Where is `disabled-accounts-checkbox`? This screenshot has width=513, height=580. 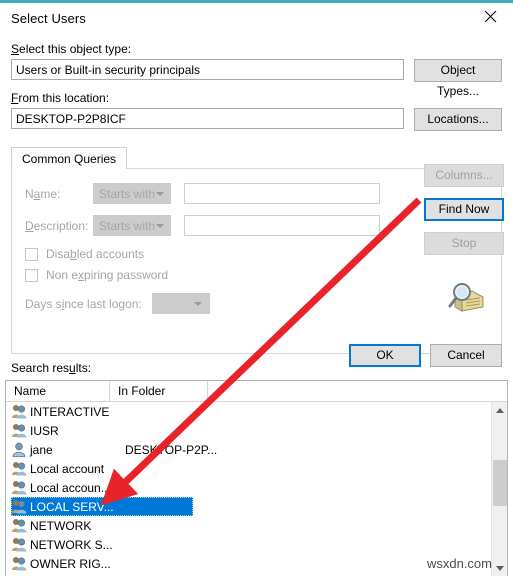 disabled-accounts-checkbox is located at coordinates (31, 254).